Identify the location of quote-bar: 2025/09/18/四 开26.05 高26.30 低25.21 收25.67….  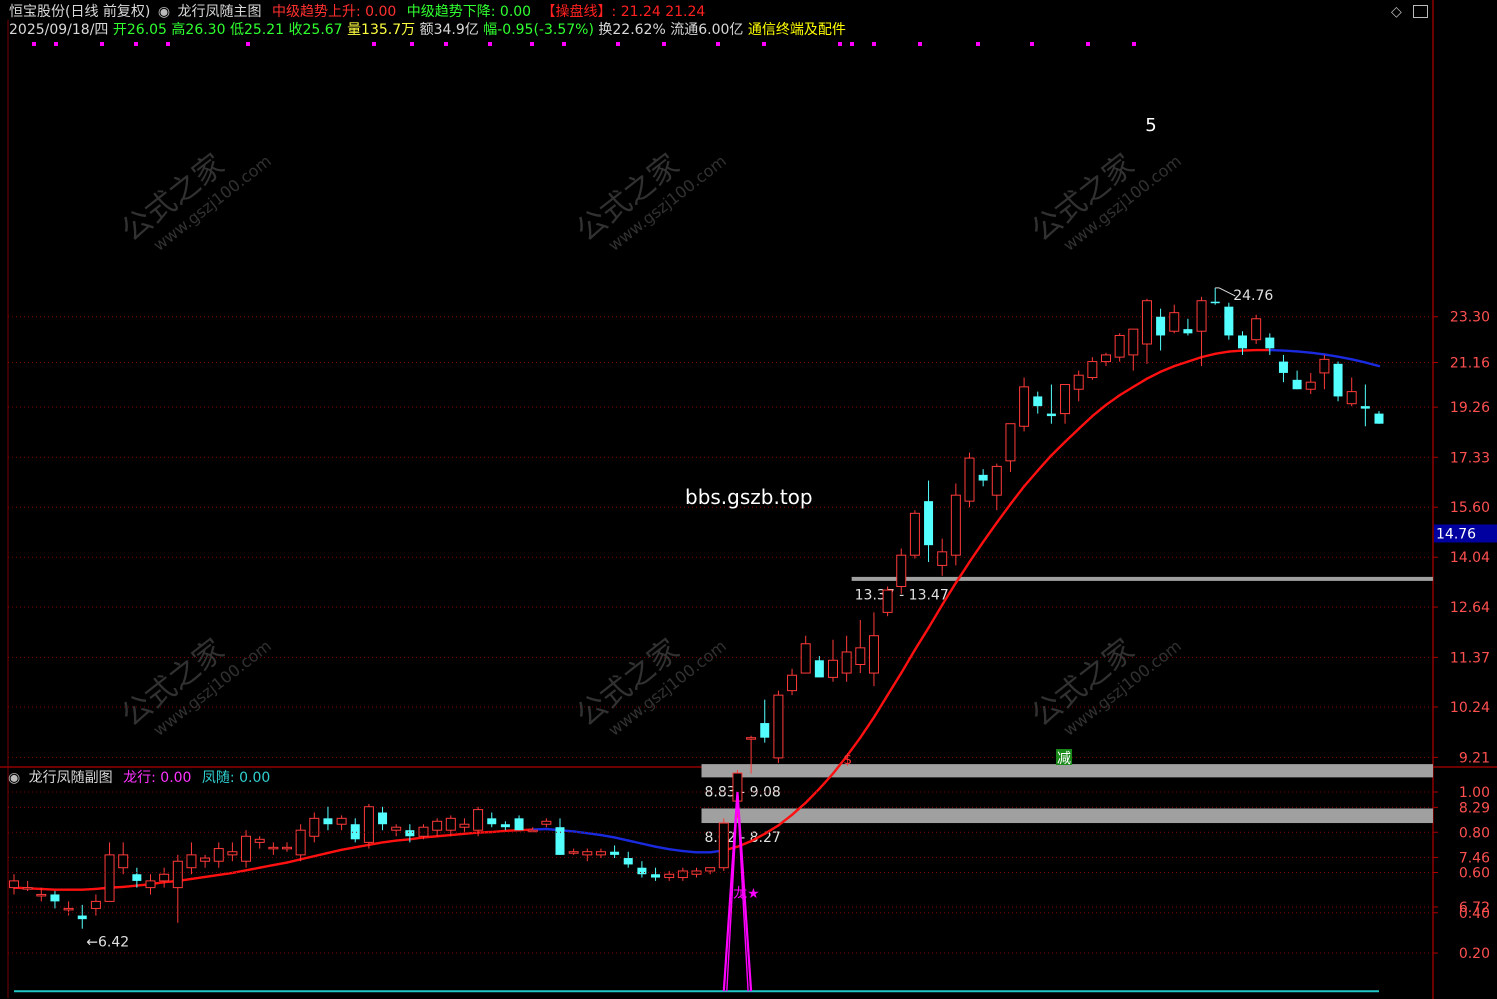
(427, 30).